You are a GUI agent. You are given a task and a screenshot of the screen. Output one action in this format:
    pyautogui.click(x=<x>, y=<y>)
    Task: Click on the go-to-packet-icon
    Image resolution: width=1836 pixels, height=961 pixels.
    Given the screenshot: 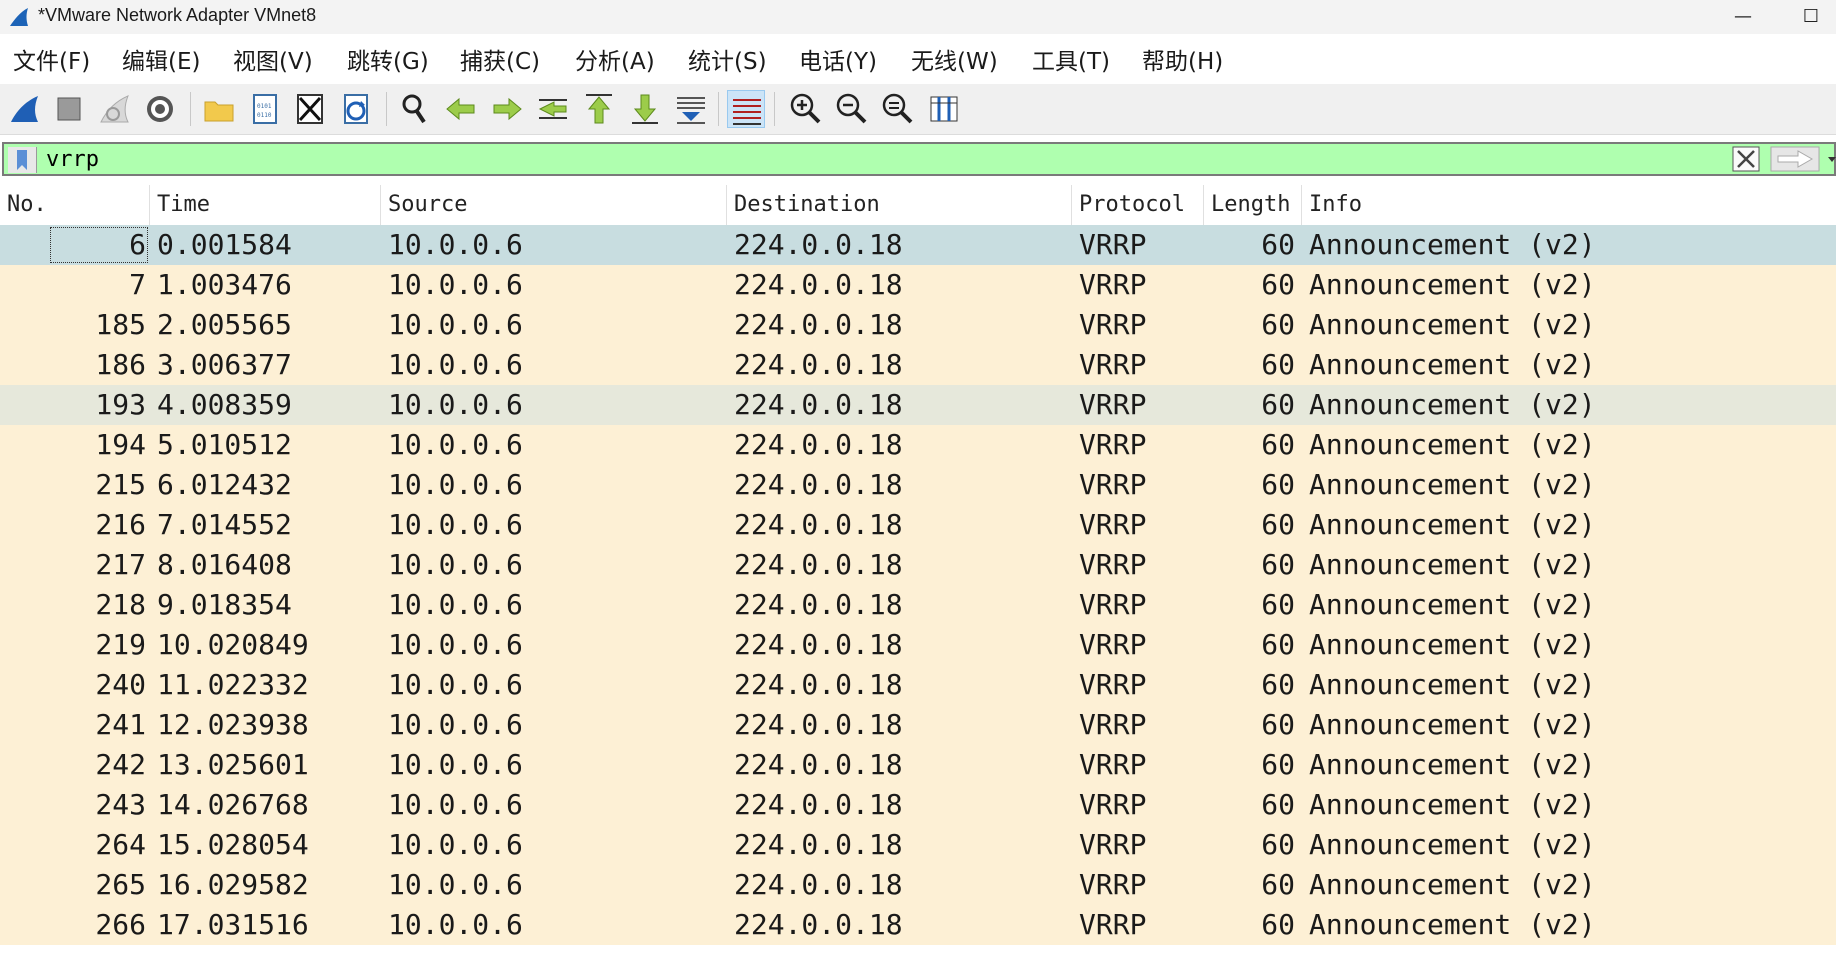 What is the action you would take?
    pyautogui.click(x=553, y=109)
    